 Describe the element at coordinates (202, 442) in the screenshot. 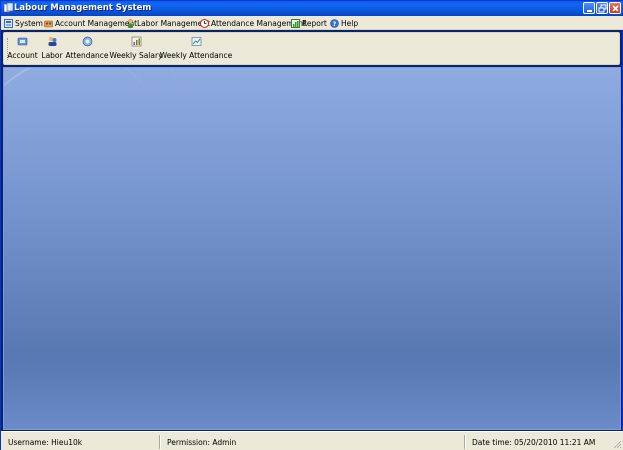

I see `status-permission: Permission: Admin` at that location.